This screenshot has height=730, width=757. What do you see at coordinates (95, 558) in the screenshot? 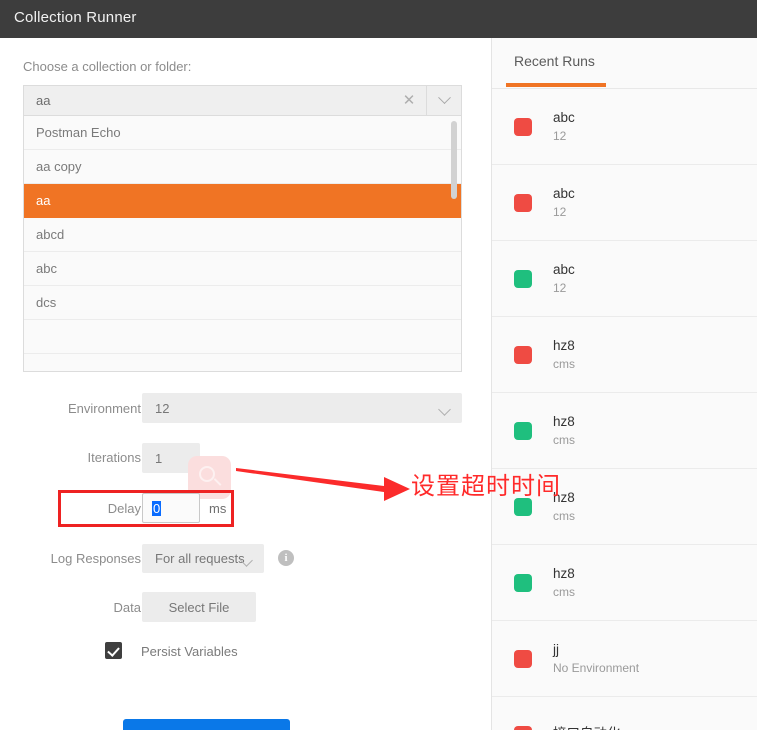
I see `log-responses-label: Log Responses` at bounding box center [95, 558].